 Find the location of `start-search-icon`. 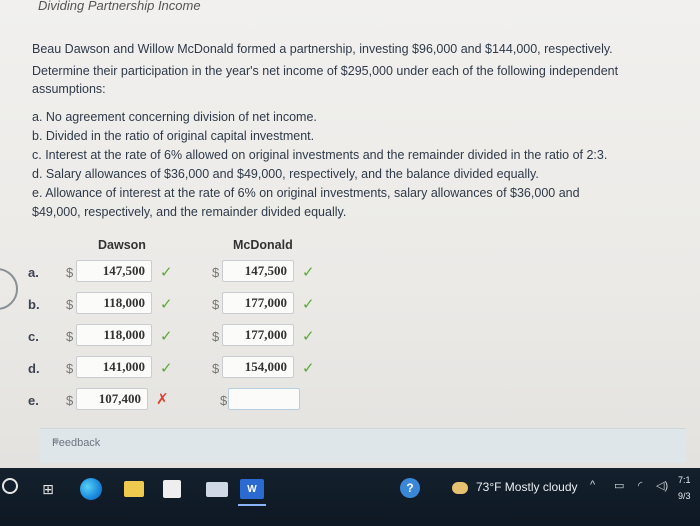

start-search-icon is located at coordinates (10, 486).